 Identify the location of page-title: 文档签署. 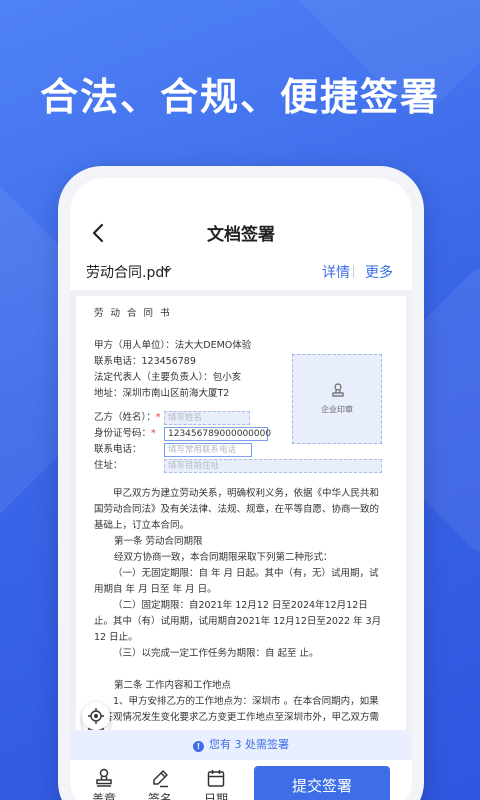
(241, 235).